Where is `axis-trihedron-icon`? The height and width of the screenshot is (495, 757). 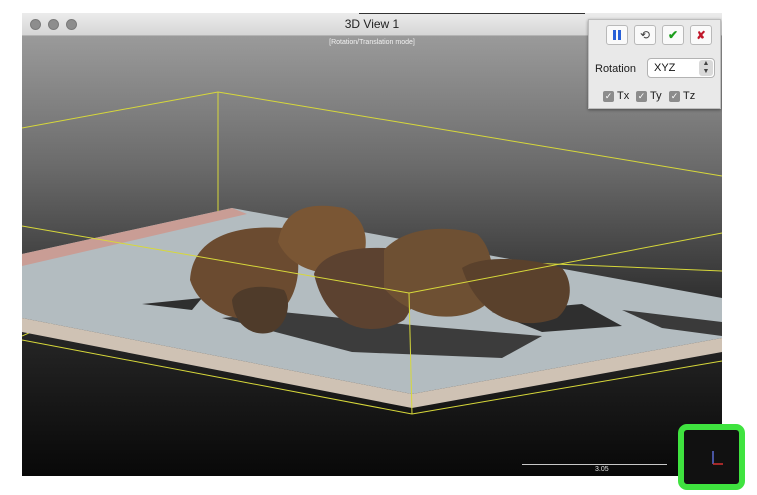
axis-trihedron-icon is located at coordinates (717, 458).